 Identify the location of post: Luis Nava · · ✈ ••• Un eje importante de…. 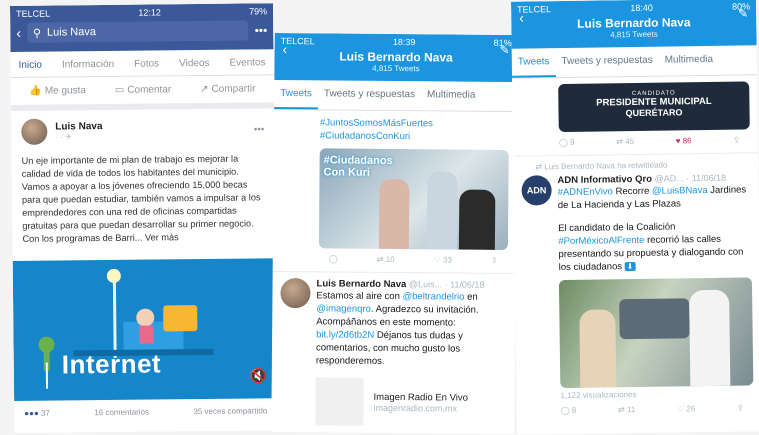
(143, 181).